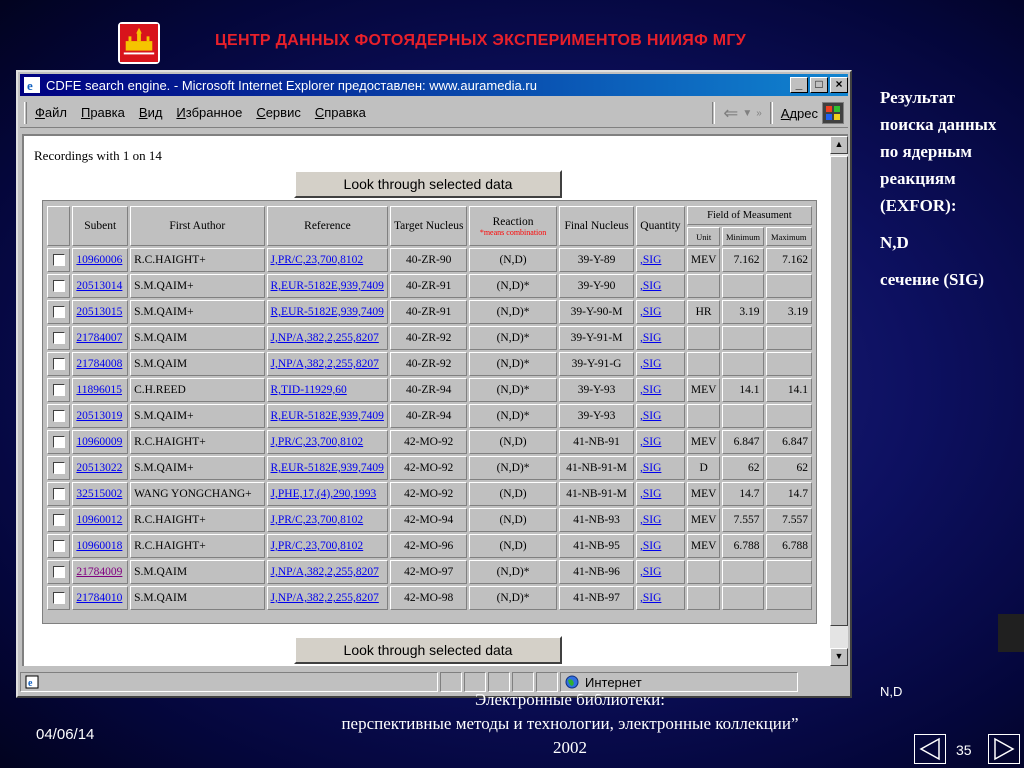 This screenshot has height=768, width=1024. Describe the element at coordinates (278, 112) in the screenshot. I see `menu-tools: Сервис` at that location.